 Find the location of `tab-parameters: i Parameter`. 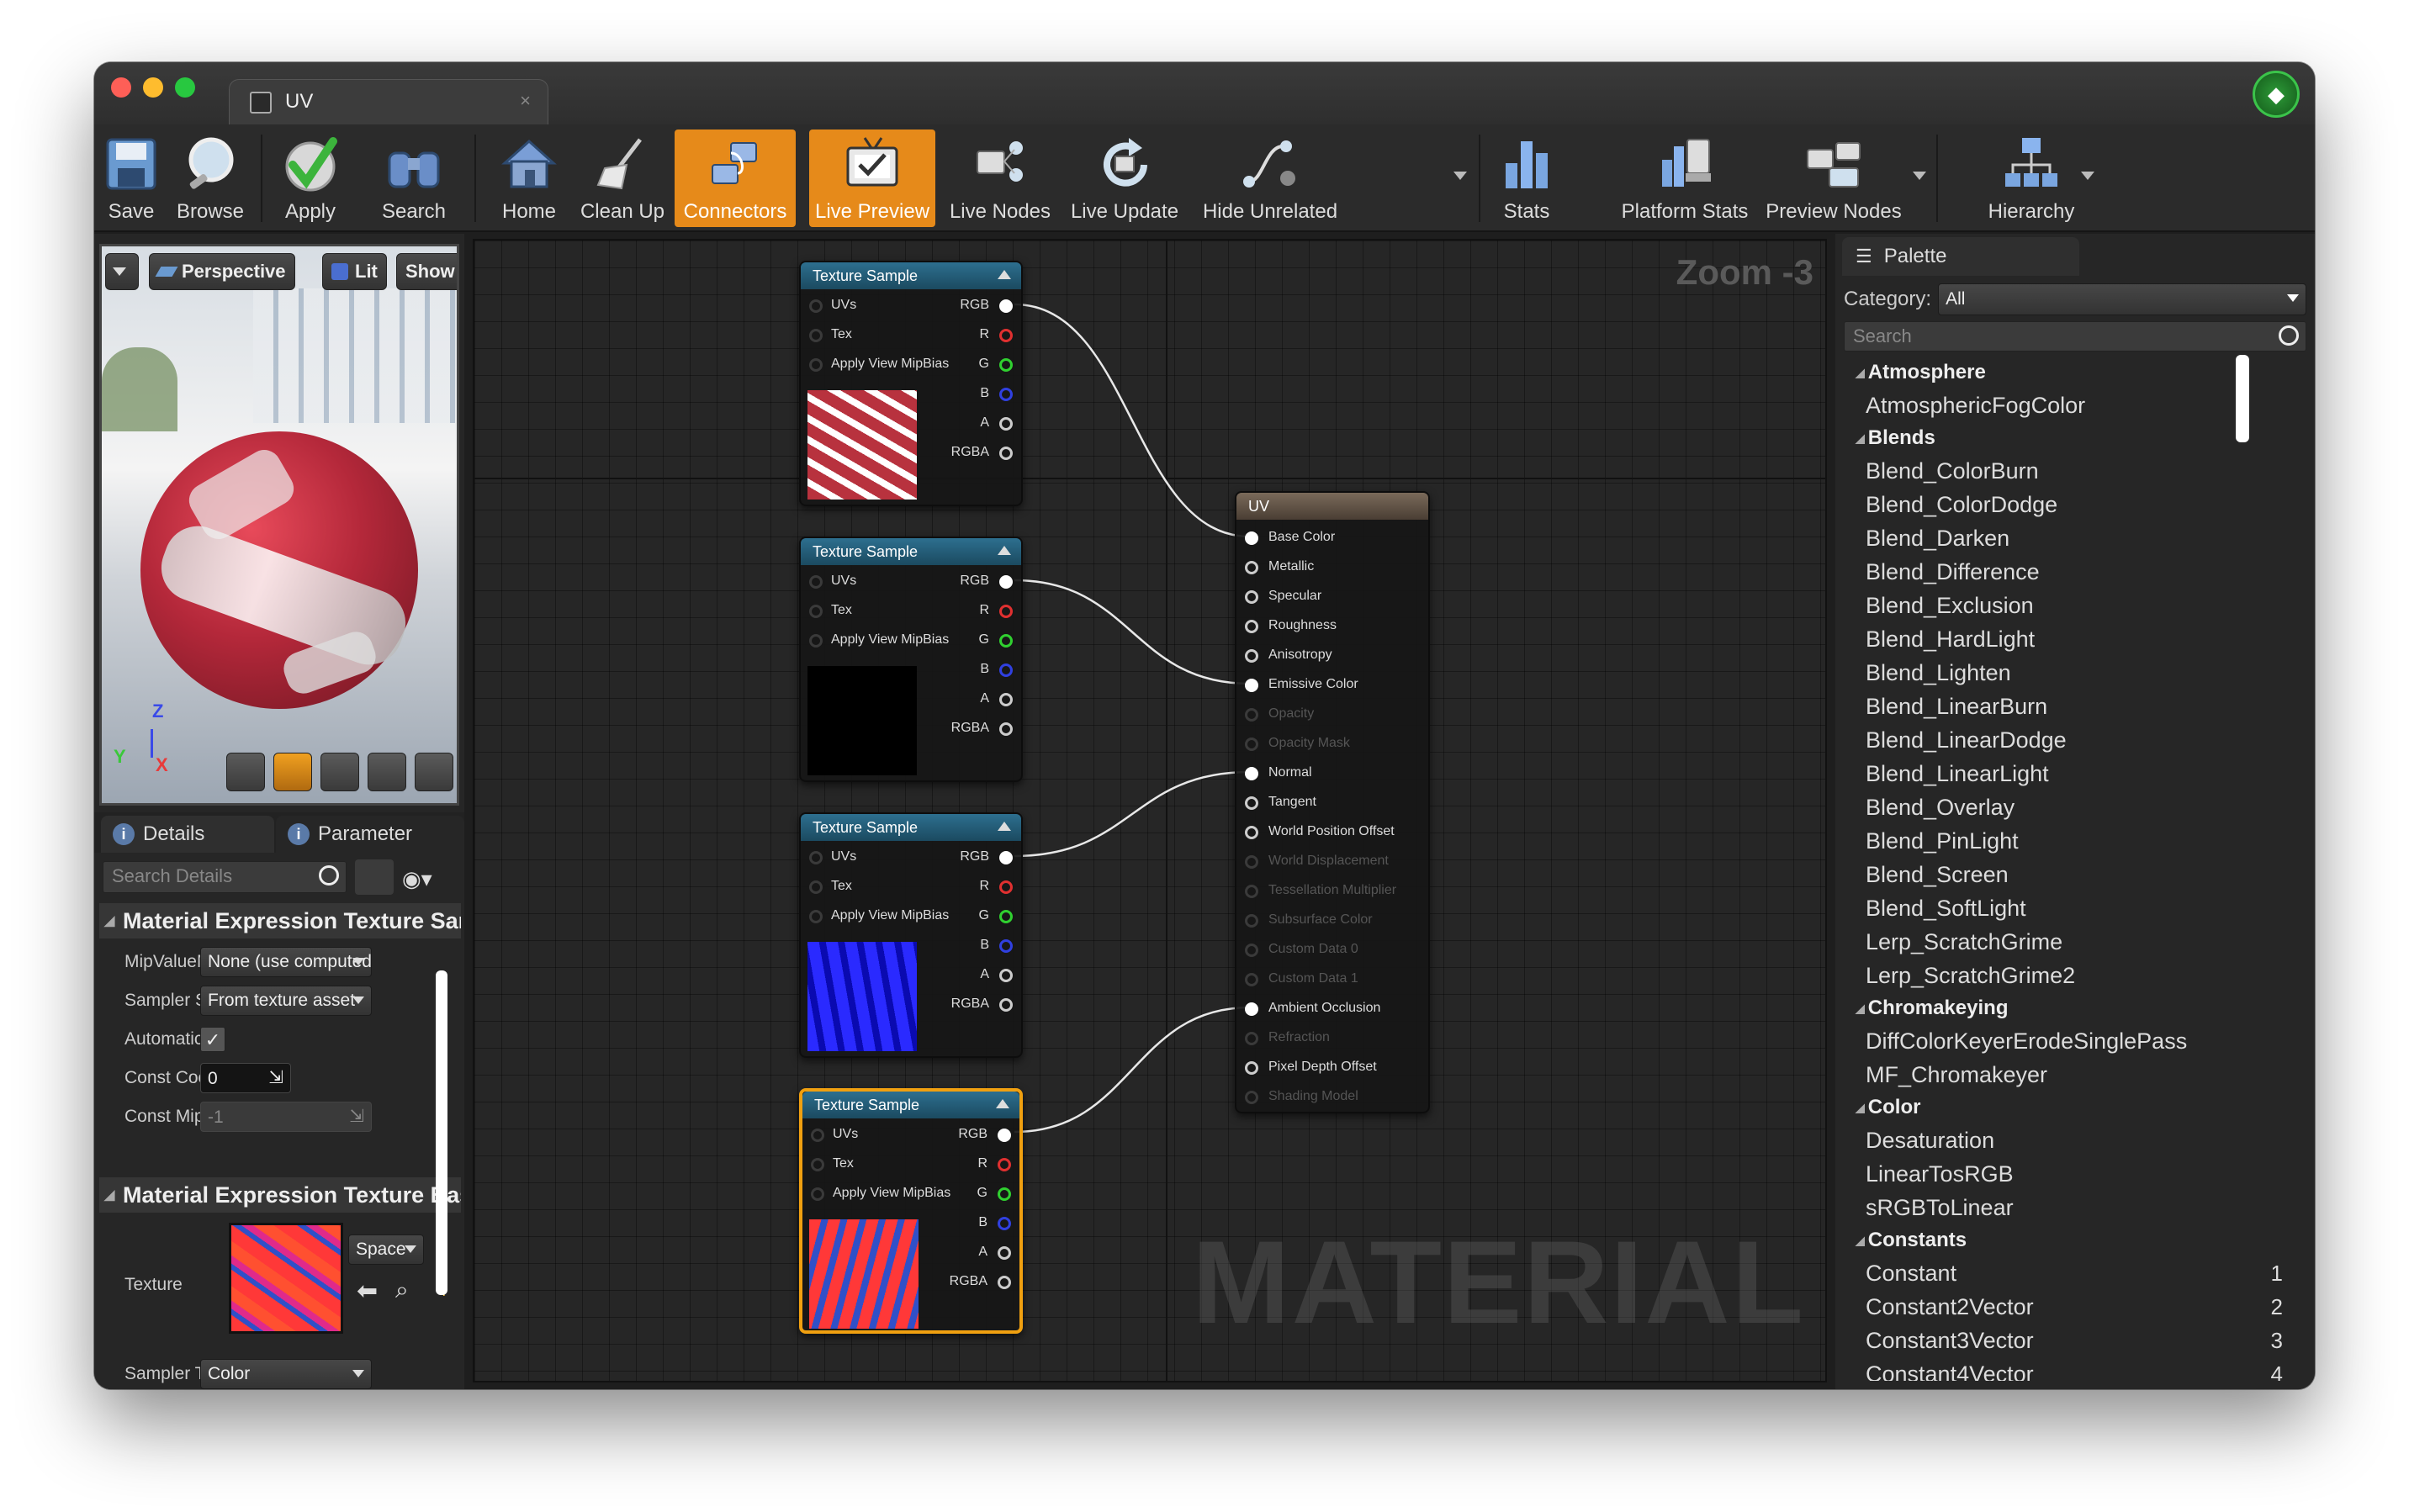

tab-parameters: i Parameter is located at coordinates (370, 834).